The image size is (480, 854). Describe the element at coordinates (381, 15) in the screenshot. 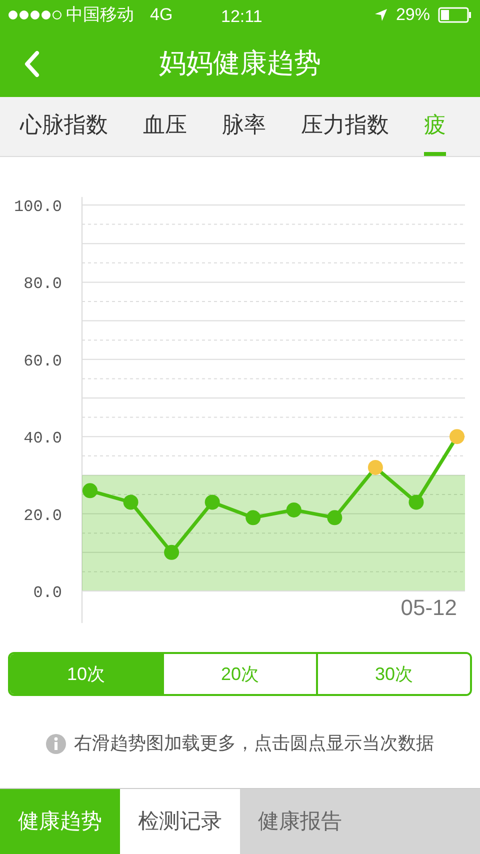

I see `location-arrow-icon` at that location.